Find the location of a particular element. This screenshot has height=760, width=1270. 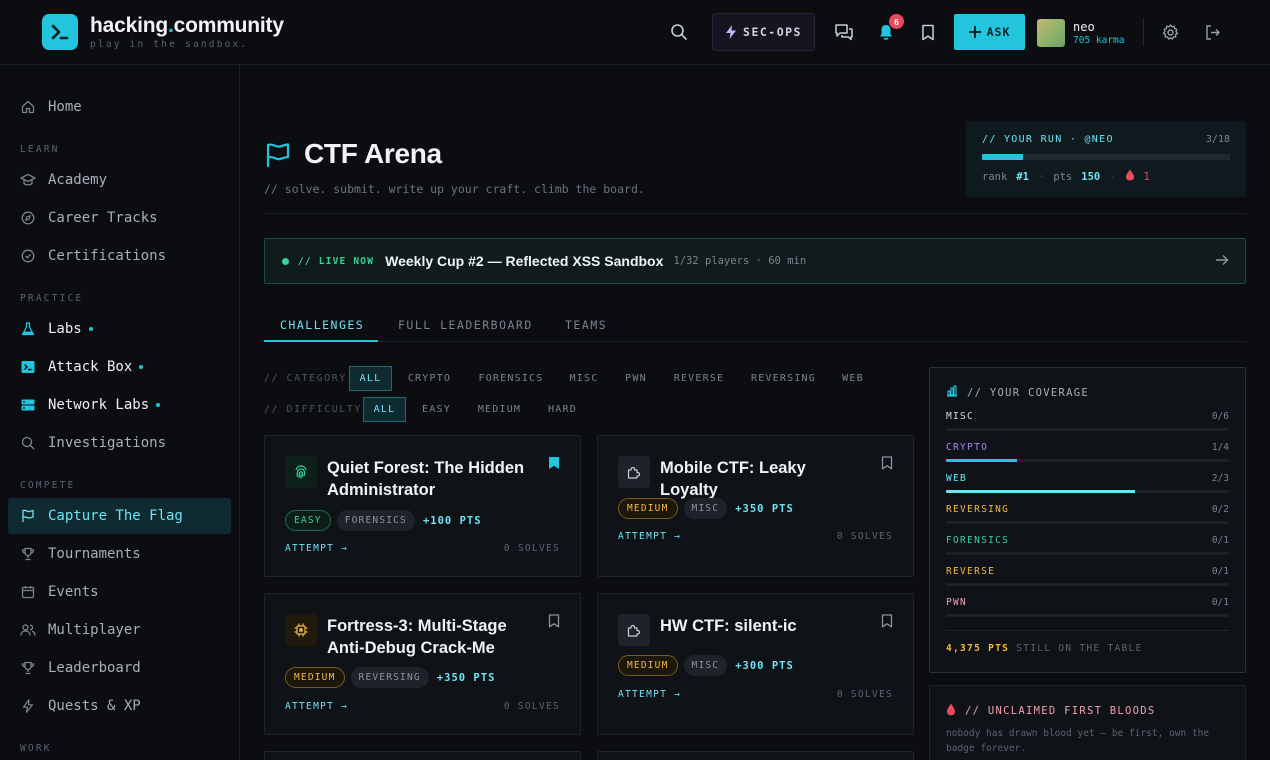

challenge-title: Mobile CTF: Leaky Loyalty is located at coordinates (760, 479).